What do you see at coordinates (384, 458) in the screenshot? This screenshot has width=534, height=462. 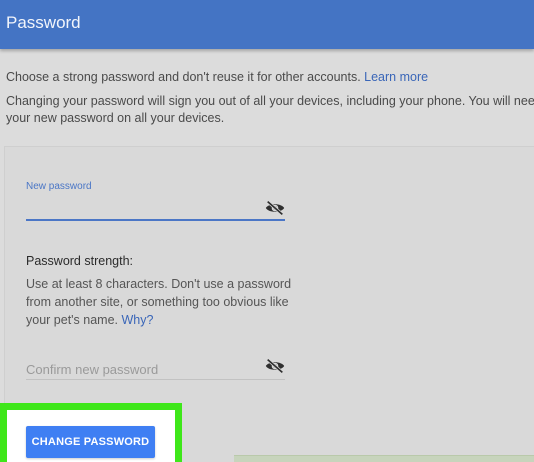 I see `snackbar-edge` at bounding box center [384, 458].